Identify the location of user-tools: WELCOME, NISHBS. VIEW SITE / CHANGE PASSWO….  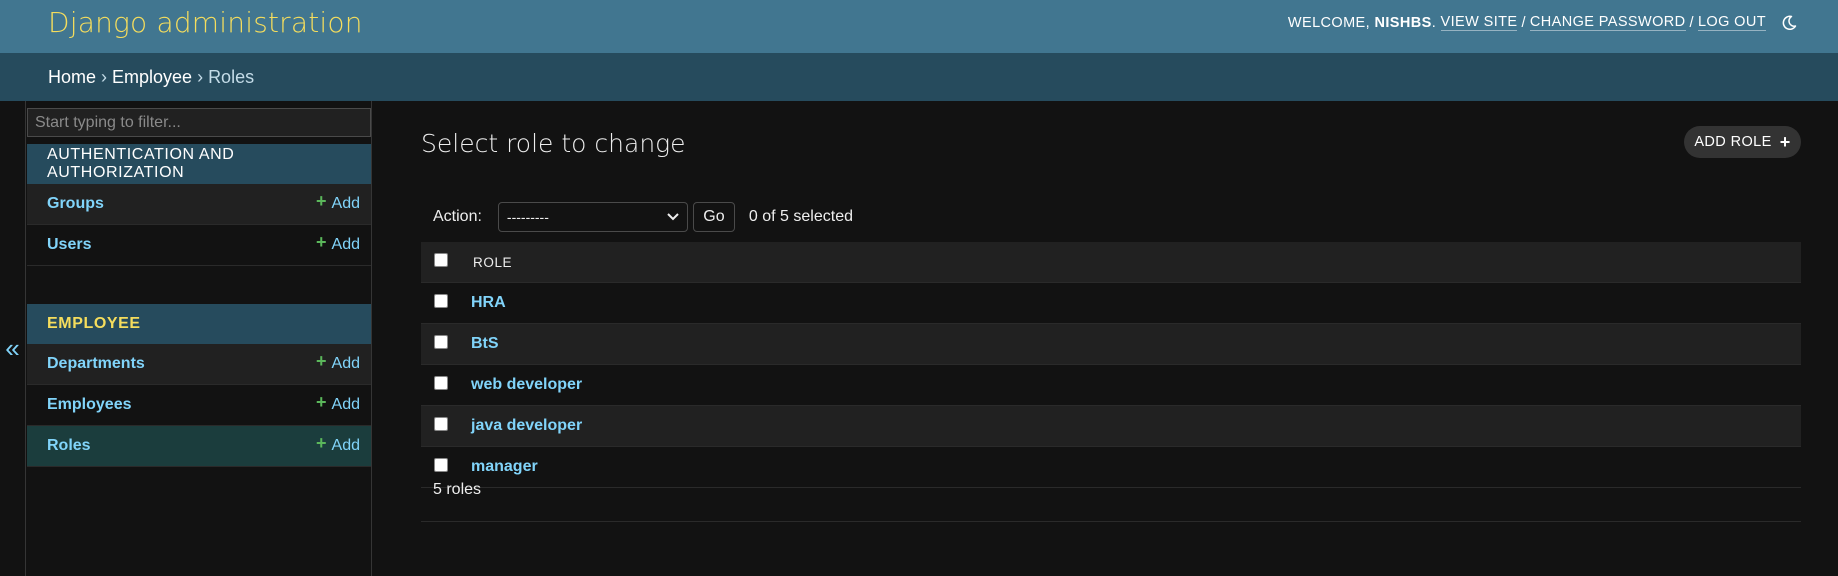
(1543, 23).